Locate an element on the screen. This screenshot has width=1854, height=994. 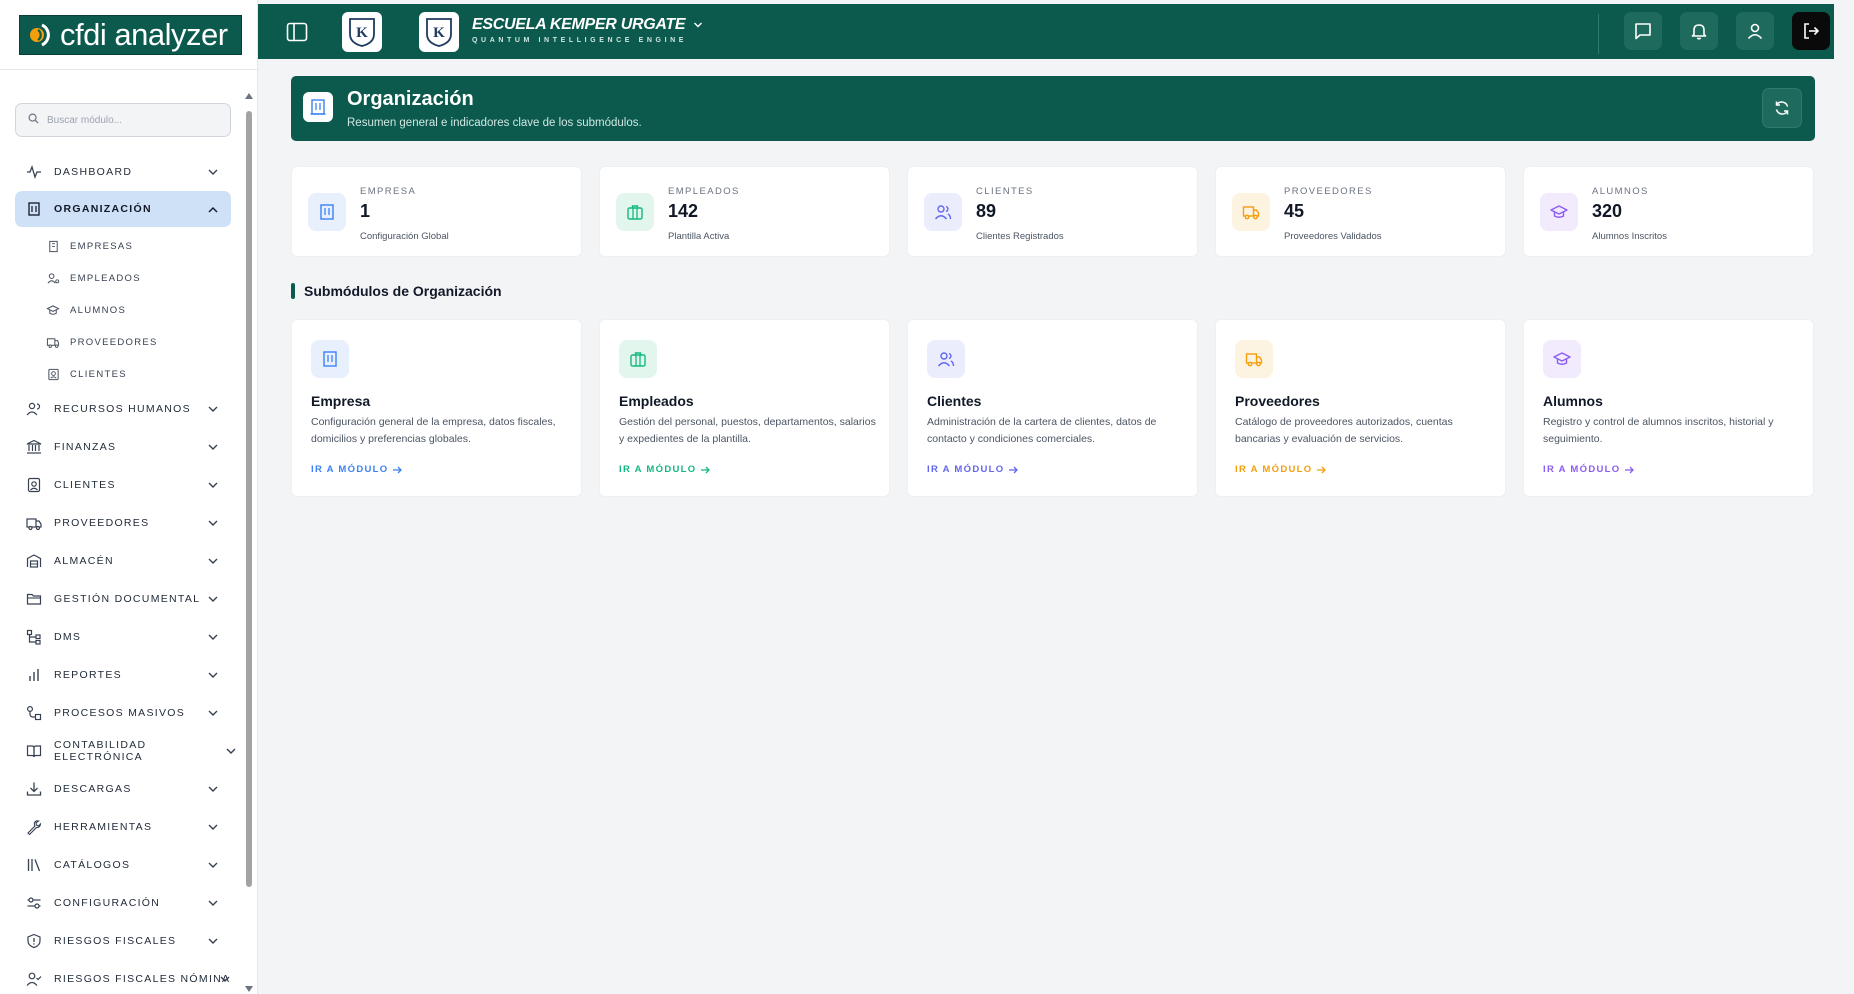
stat-description: Configuración Global is located at coordinates (404, 236).